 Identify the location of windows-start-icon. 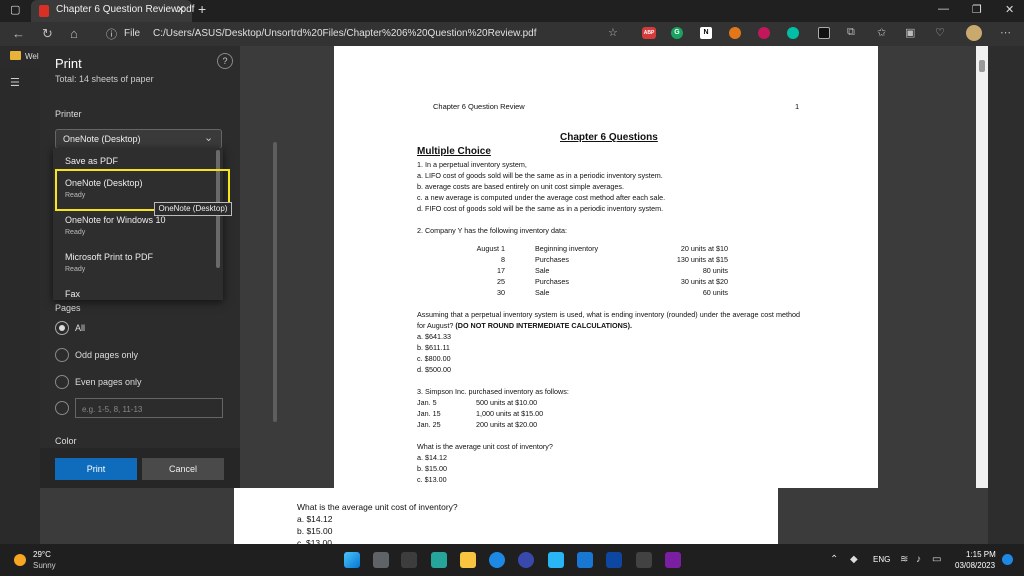
(352, 560).